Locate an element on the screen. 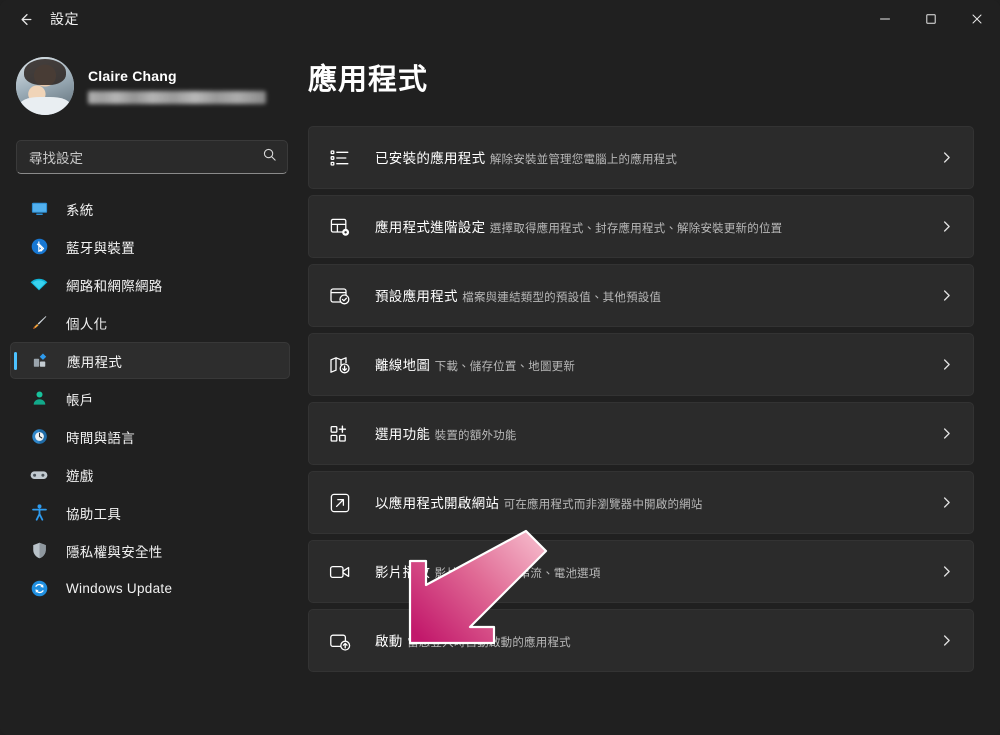  card-subtitle: 解除安裝並管理您電腦上的應用程式 is located at coordinates (583, 160).